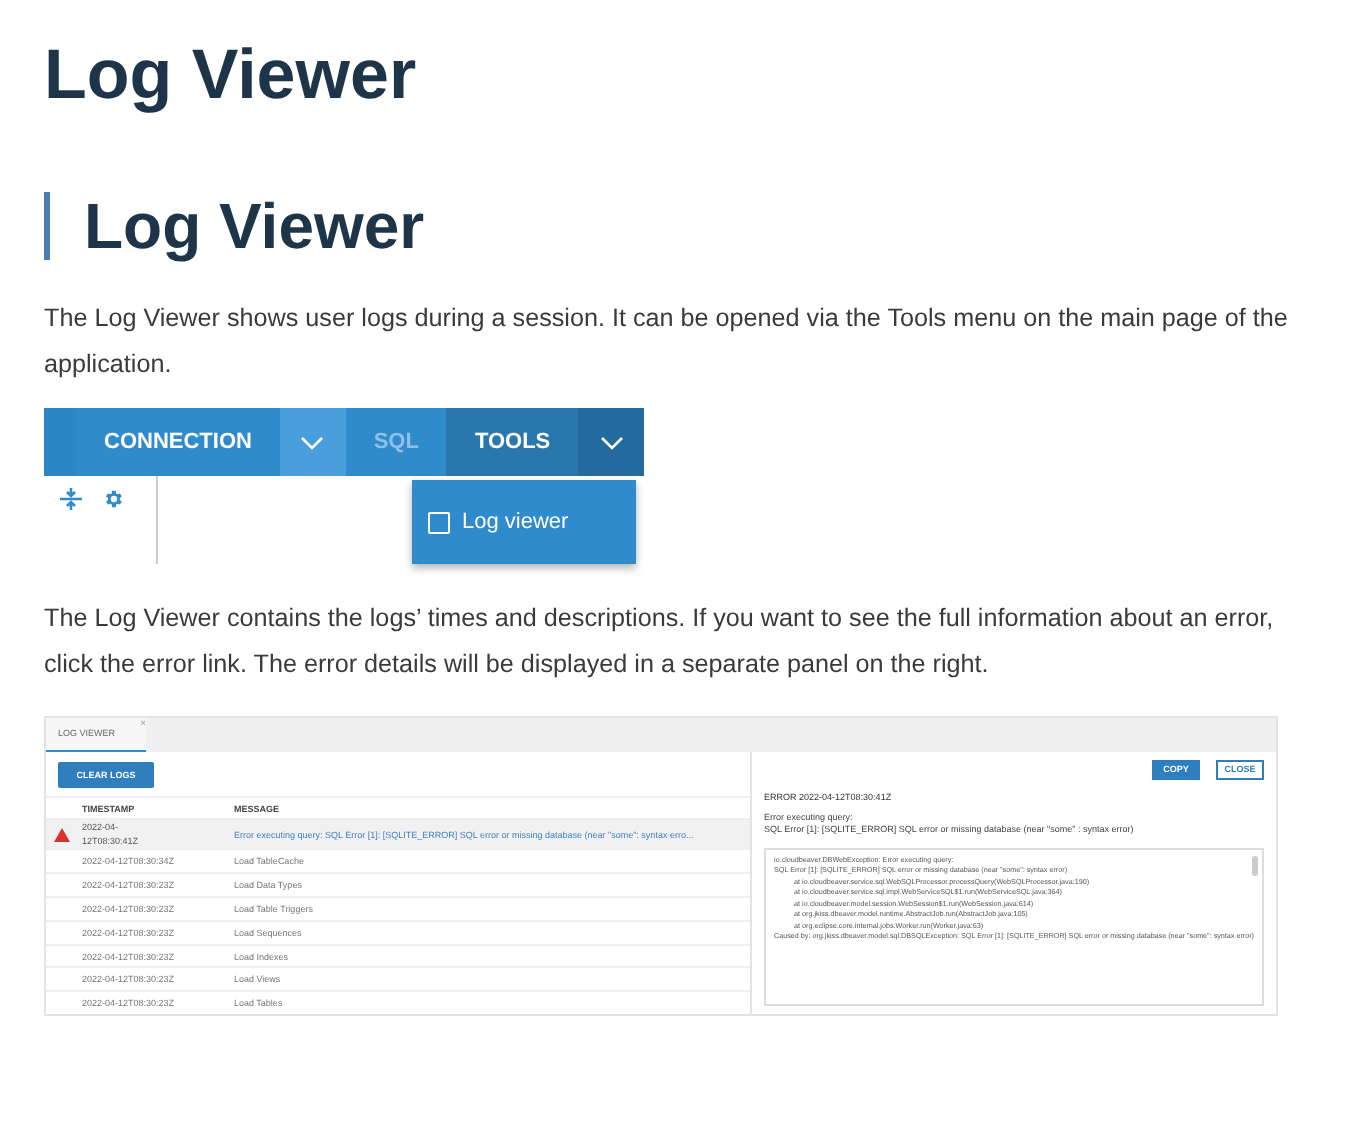 This screenshot has width=1370, height=1130. Describe the element at coordinates (231, 76) in the screenshot. I see `page-title: Log Viewer` at that location.